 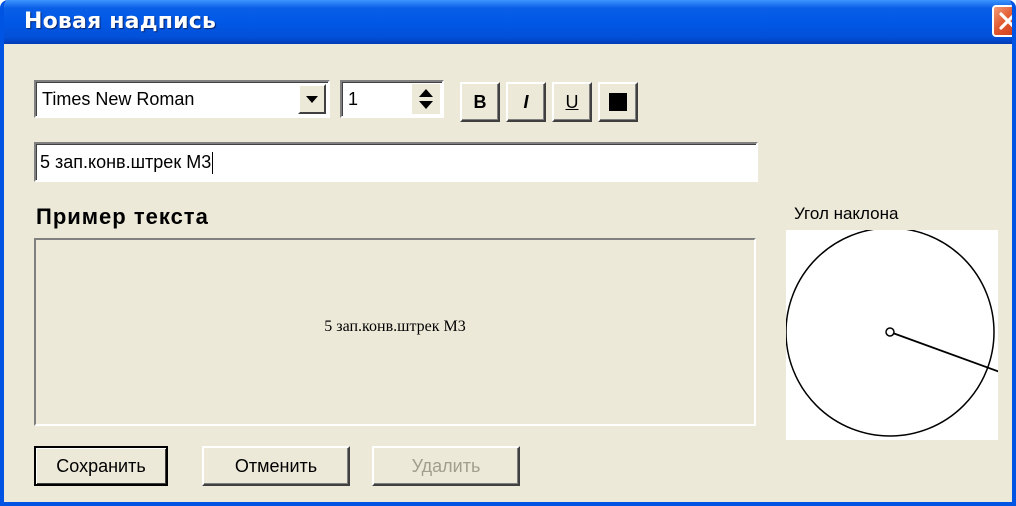 What do you see at coordinates (127, 163) in the screenshot?
I see `caption-text-value: 5 зап.конв.штрек М3` at bounding box center [127, 163].